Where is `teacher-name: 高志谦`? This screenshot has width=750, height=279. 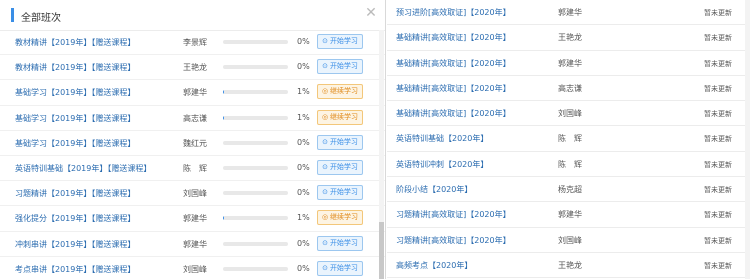 teacher-name: 高志谦 is located at coordinates (195, 118).